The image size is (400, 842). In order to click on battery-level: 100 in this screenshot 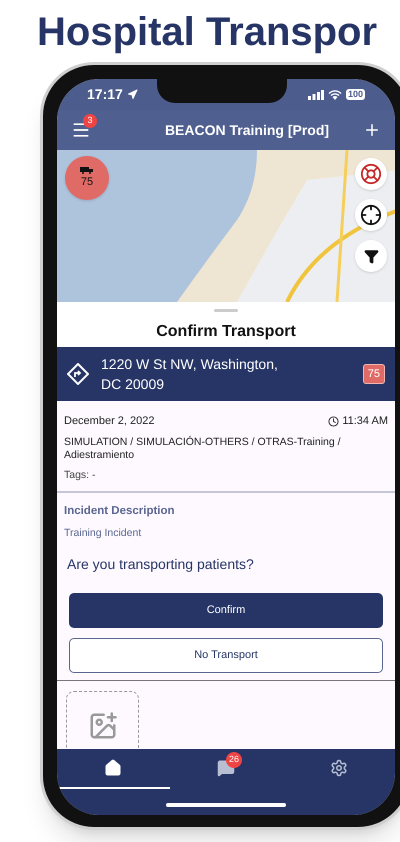, I will do `click(355, 94)`.